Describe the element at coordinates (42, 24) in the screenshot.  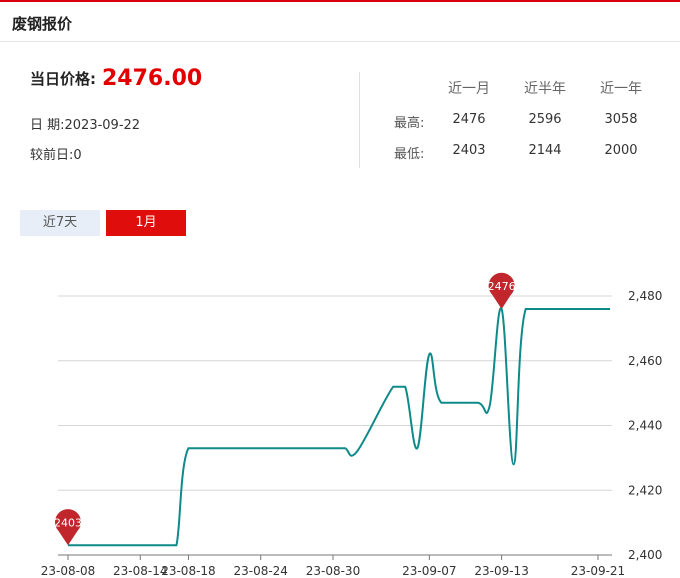
I see `page-title: 废钢报价` at that location.